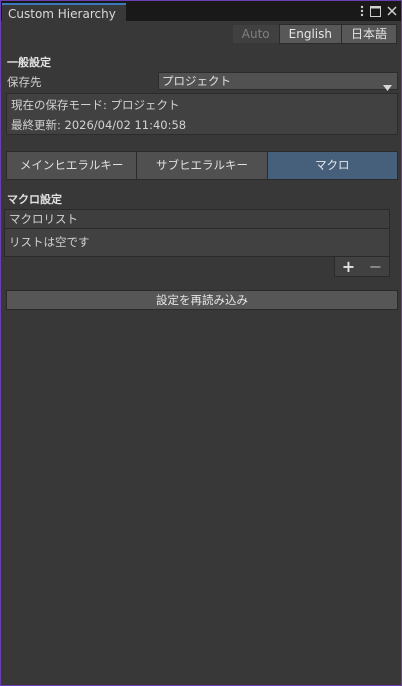  What do you see at coordinates (197, 219) in the screenshot?
I see `macro-list-header: マクロリスト` at bounding box center [197, 219].